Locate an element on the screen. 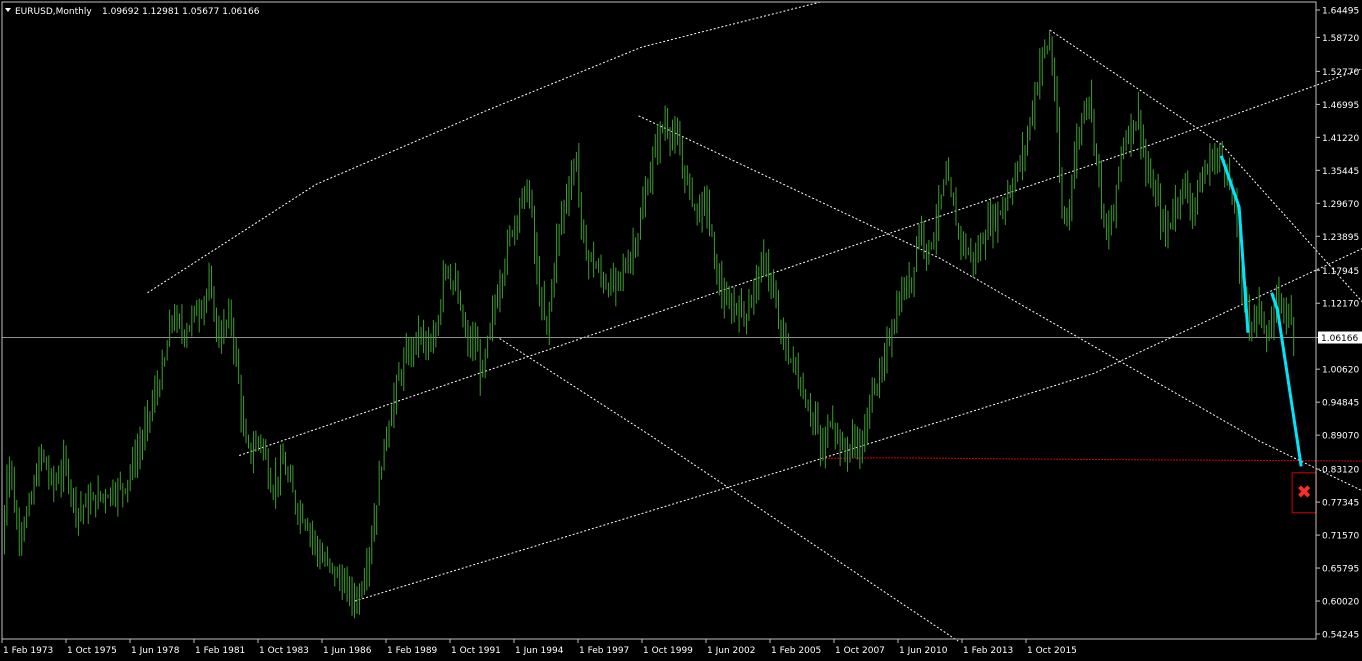 This screenshot has width=1362, height=661. y-tick-label: 0.94845 is located at coordinates (1340, 404).